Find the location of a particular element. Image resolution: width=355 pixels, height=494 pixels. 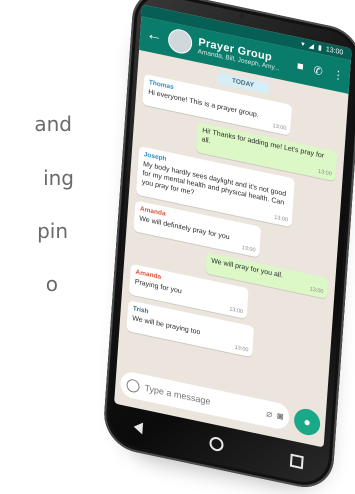

mic-icon: ● is located at coordinates (307, 422).